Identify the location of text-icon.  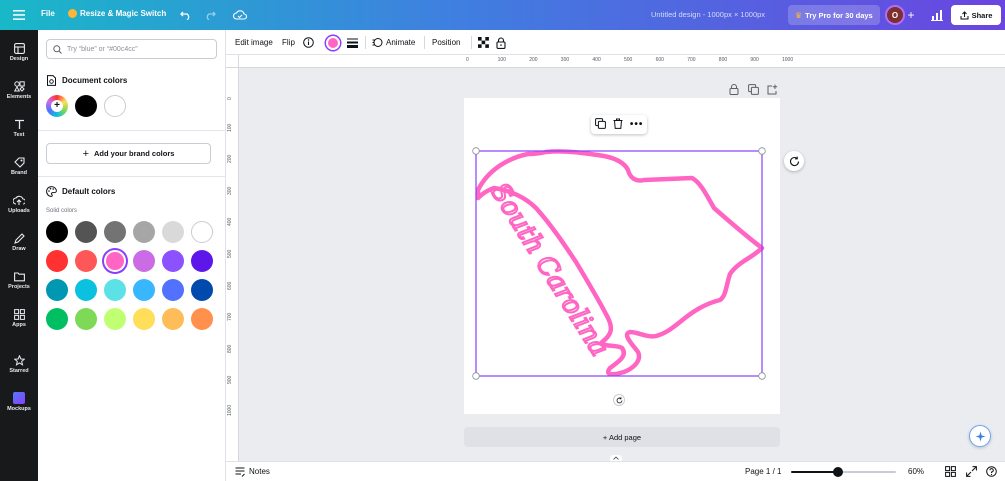
(19, 124).